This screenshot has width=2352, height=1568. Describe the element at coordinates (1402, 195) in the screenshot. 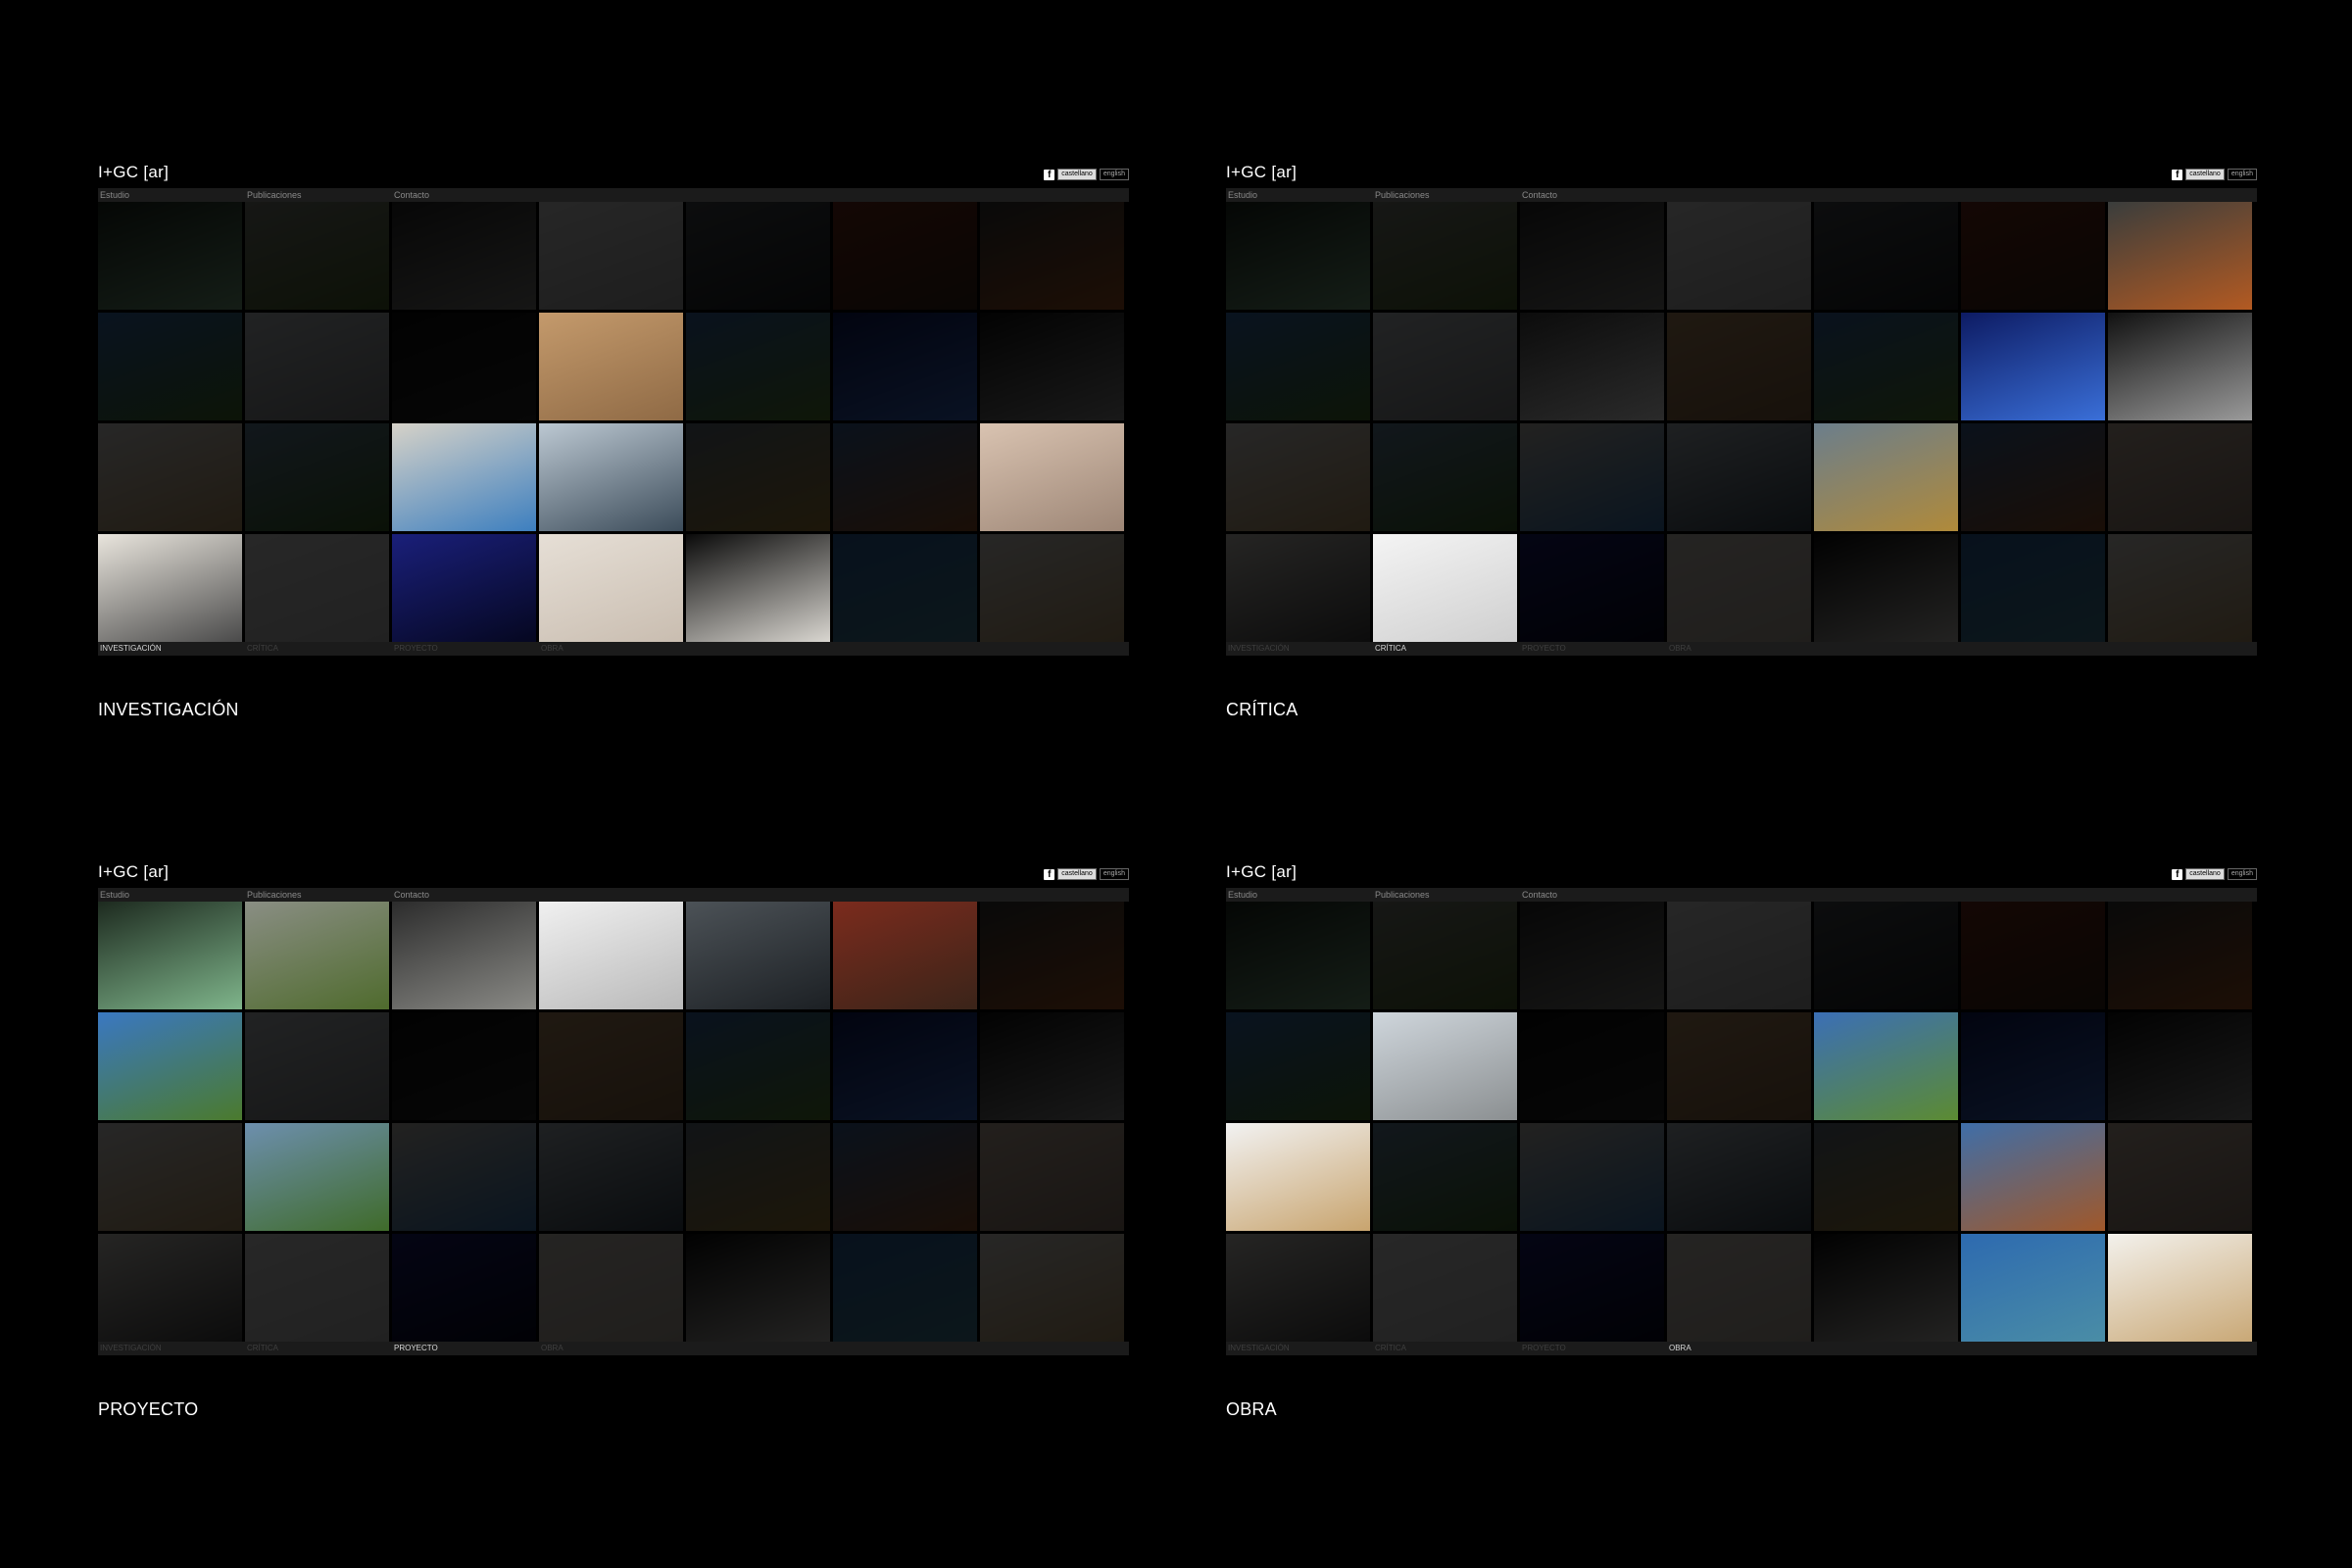

I see `nav-link-publicaciones: Publicaciones` at that location.